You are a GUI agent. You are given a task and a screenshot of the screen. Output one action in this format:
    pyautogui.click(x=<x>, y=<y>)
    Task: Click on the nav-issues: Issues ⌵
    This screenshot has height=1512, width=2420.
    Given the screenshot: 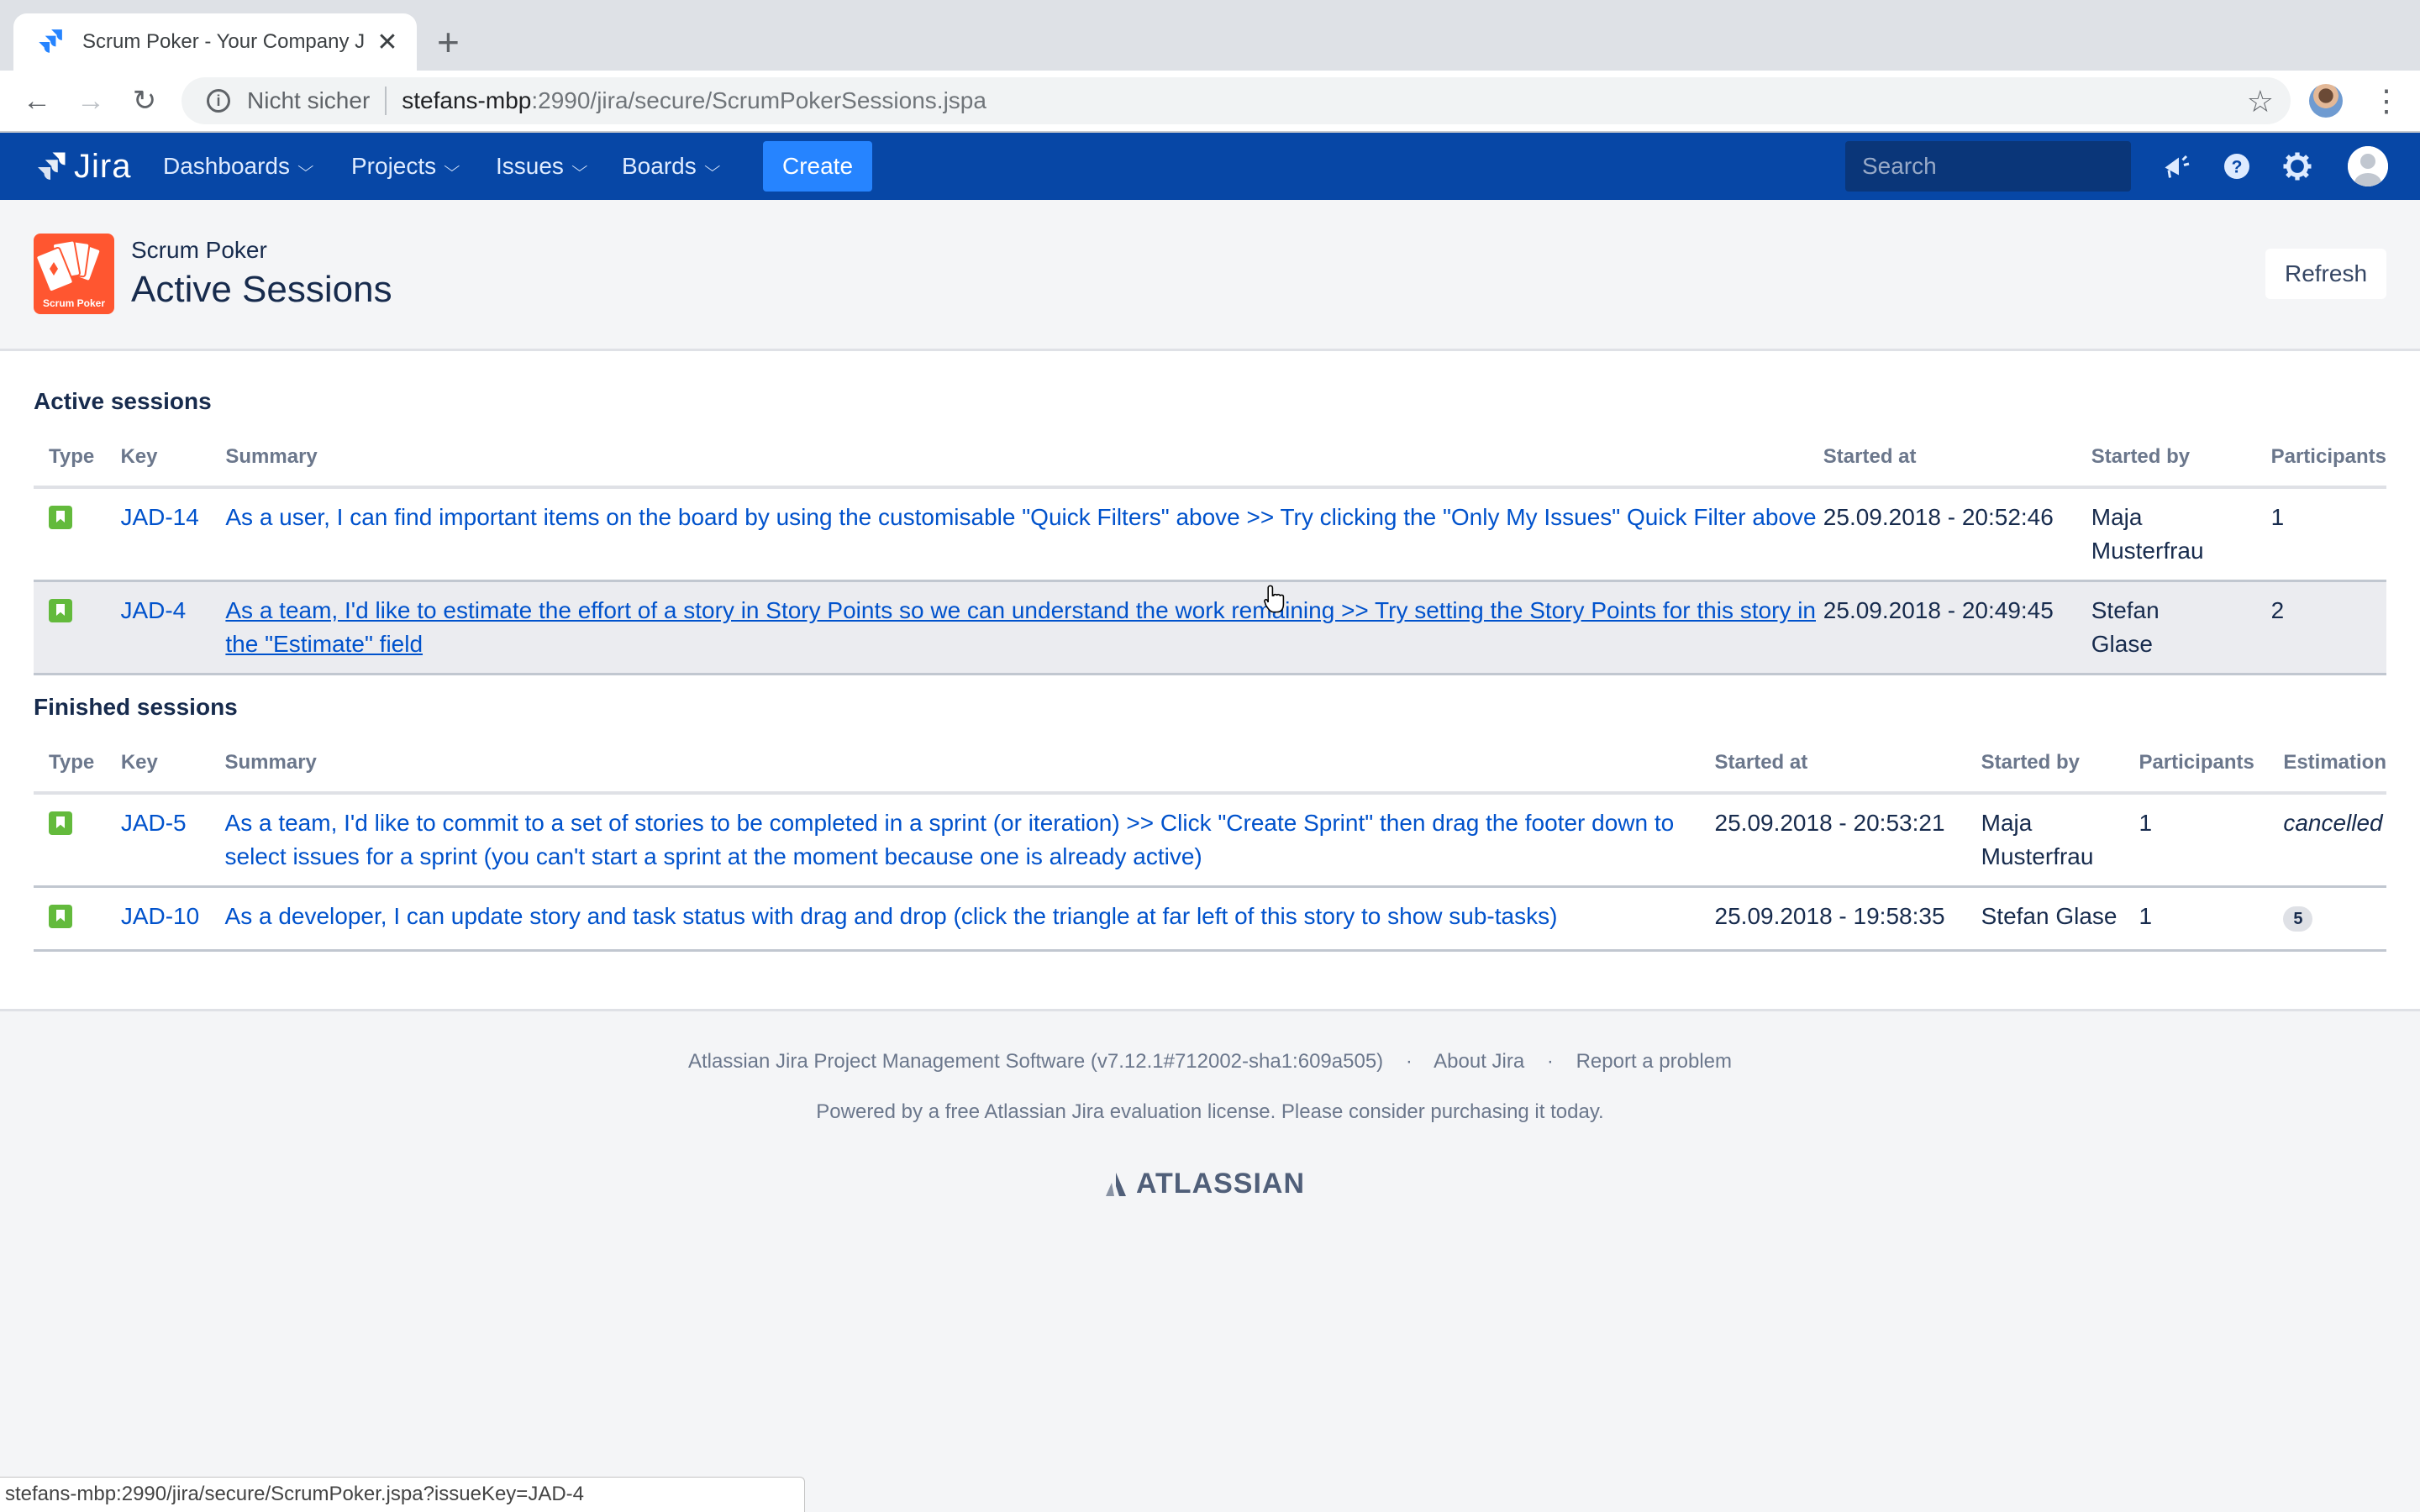 What is the action you would take?
    pyautogui.click(x=542, y=166)
    